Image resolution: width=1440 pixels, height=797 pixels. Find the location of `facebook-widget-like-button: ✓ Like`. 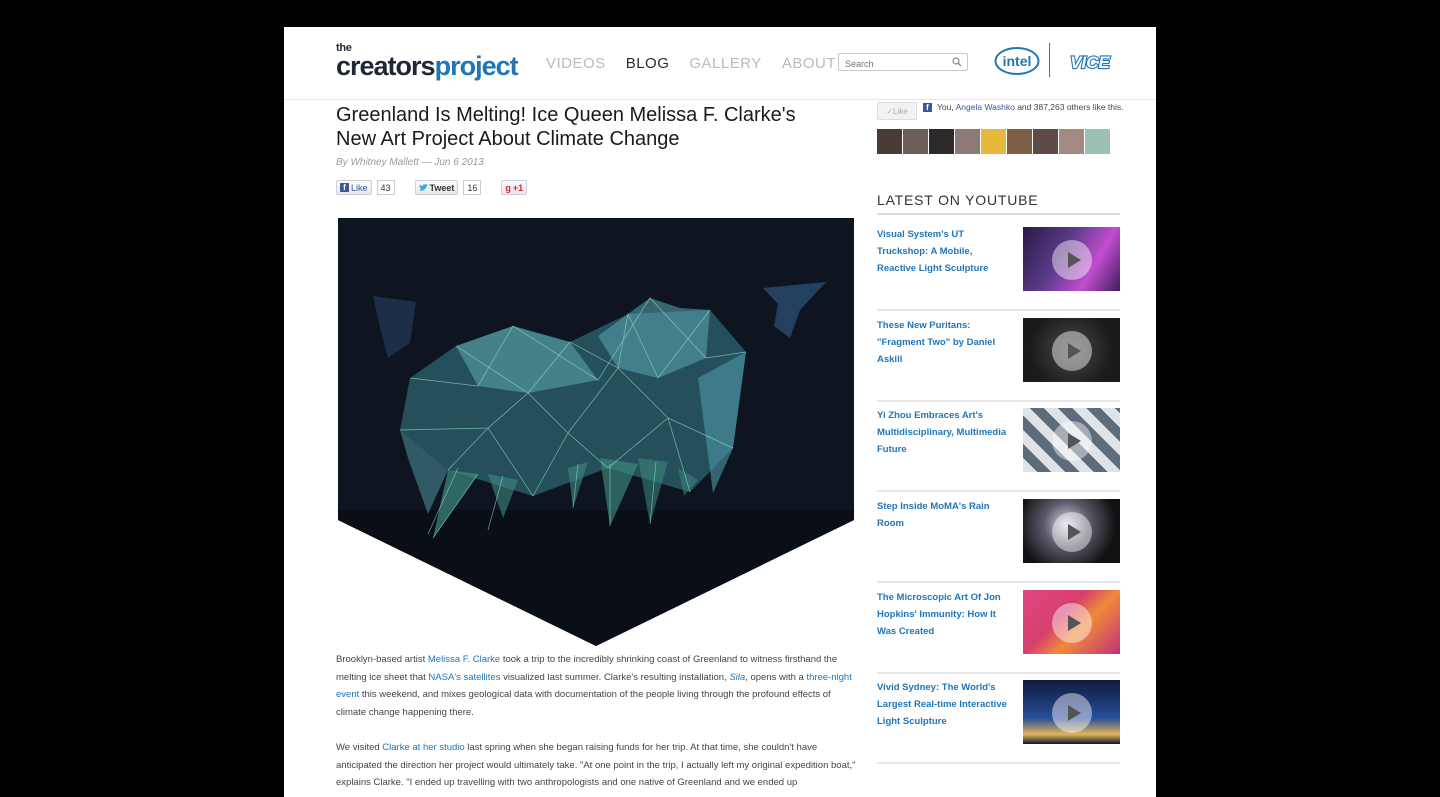

facebook-widget-like-button: ✓ Like is located at coordinates (897, 111).